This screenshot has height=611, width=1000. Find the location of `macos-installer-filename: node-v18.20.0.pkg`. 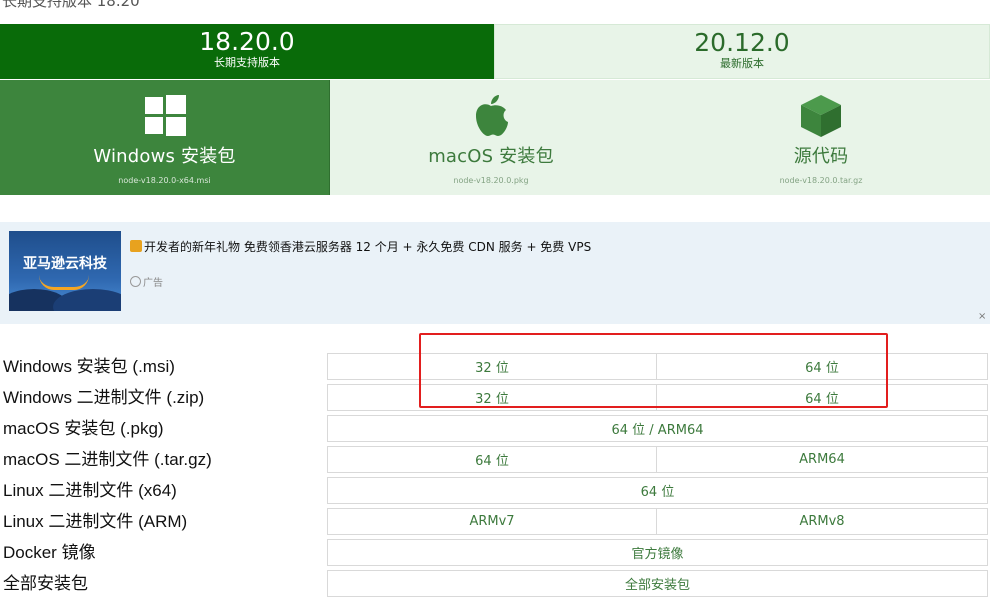

macos-installer-filename: node-v18.20.0.pkg is located at coordinates (491, 180).